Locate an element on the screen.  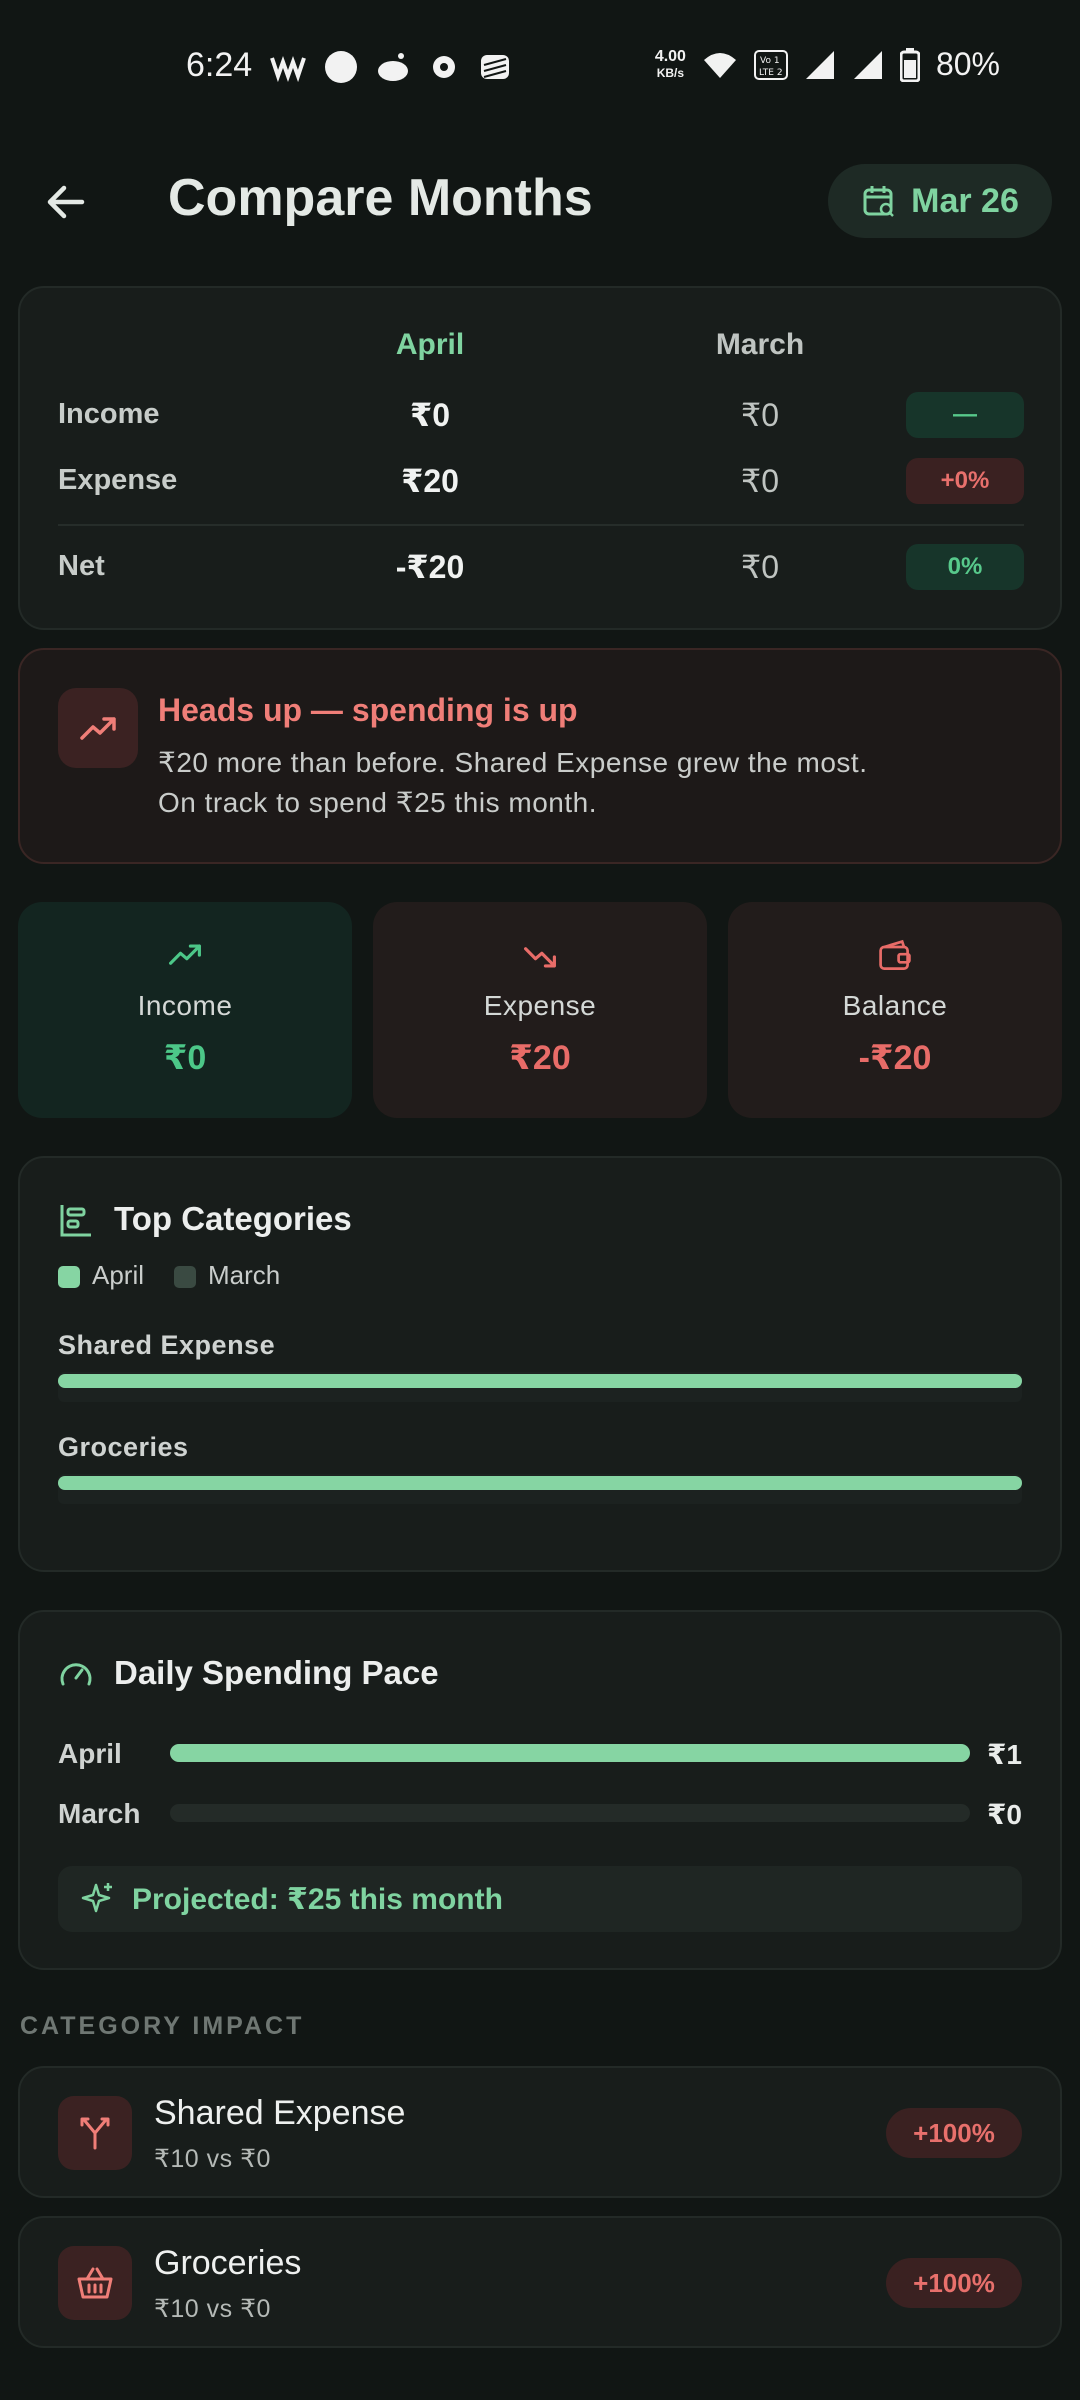
balance-tile: Balance -₹20 is located at coordinates (895, 1010).